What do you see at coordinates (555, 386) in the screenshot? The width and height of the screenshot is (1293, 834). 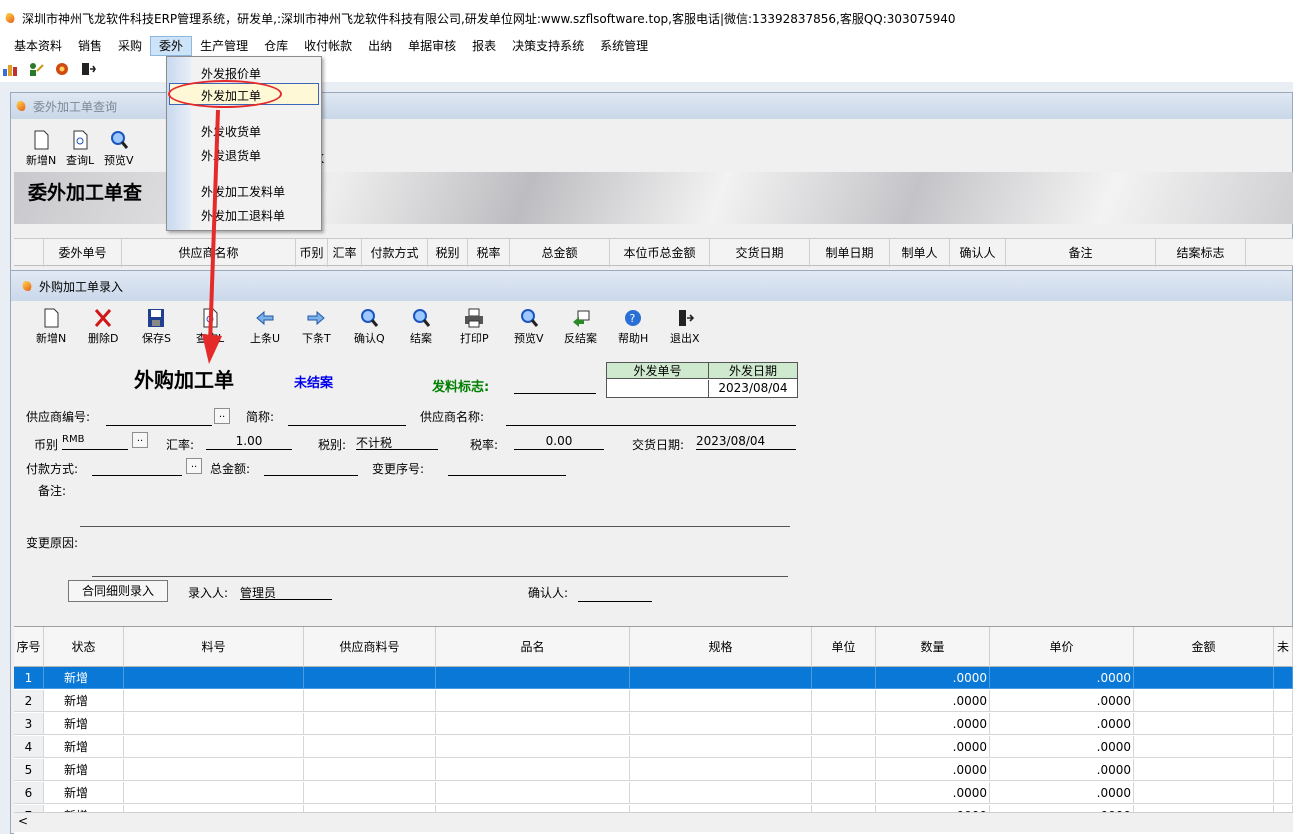 I see `material-flag-field` at bounding box center [555, 386].